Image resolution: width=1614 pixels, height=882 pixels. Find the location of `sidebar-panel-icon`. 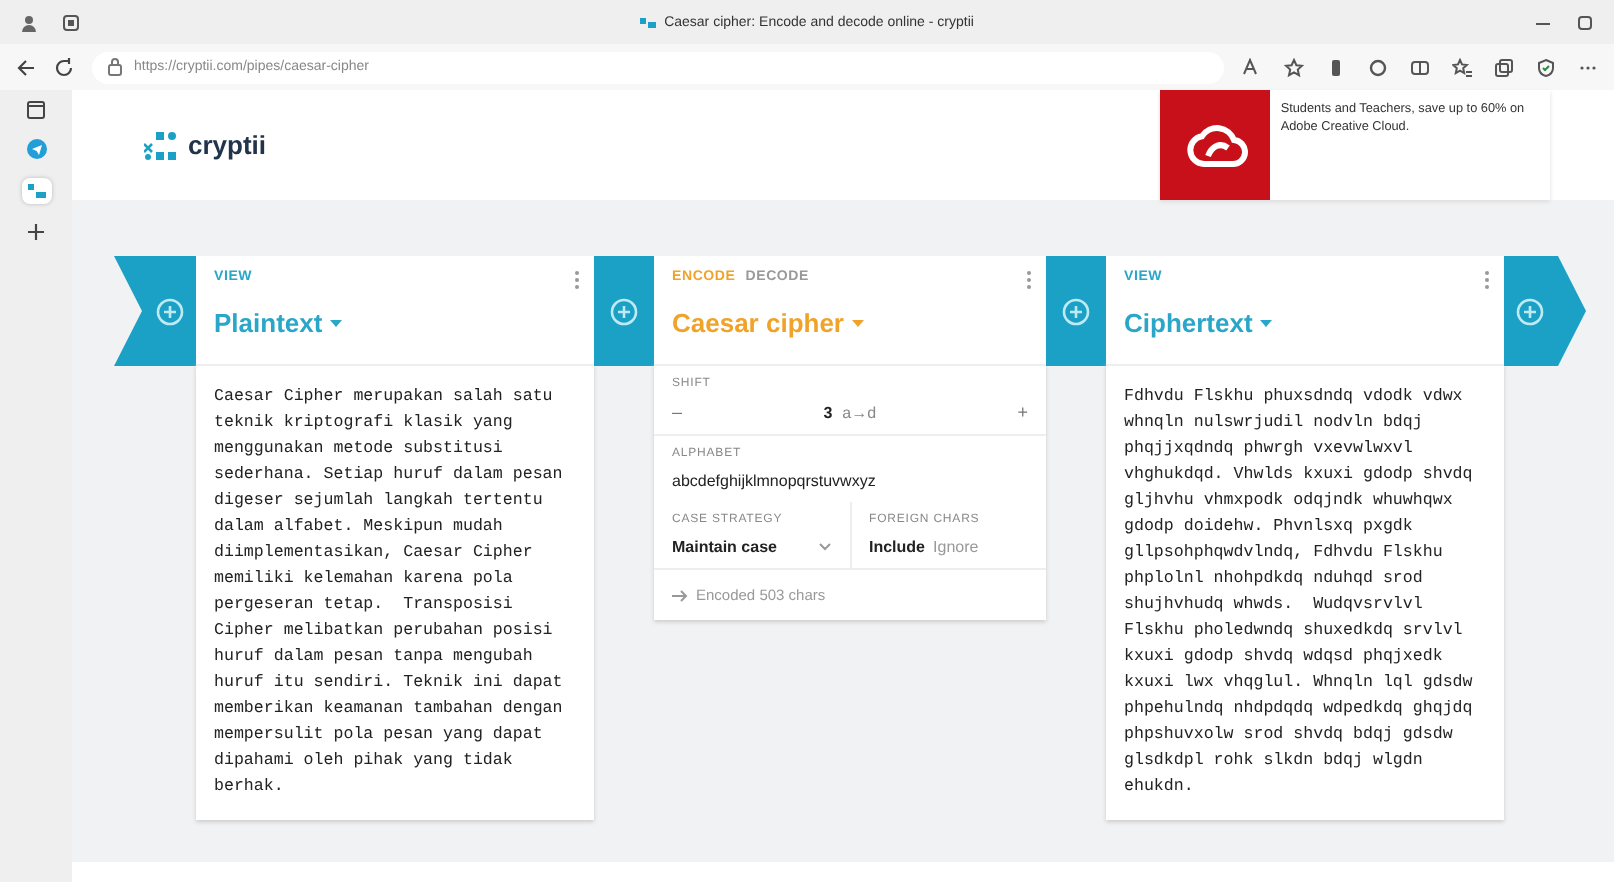

sidebar-panel-icon is located at coordinates (36, 110).